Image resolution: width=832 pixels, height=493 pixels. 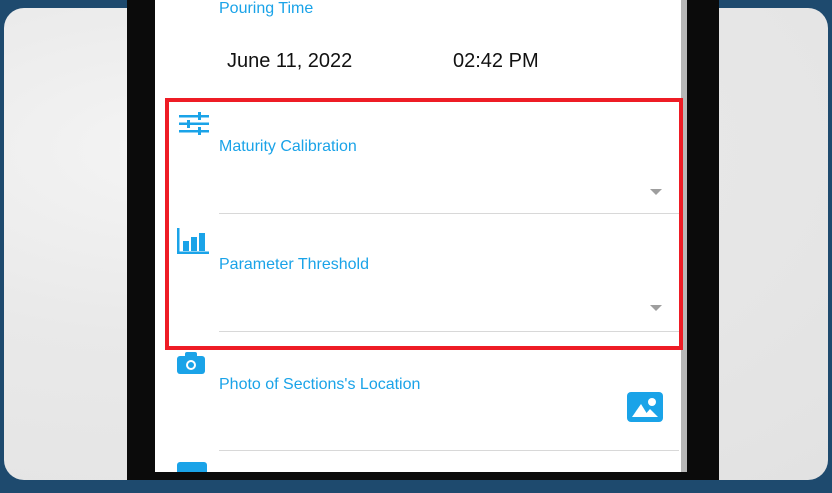 What do you see at coordinates (289, 61) in the screenshot?
I see `pouring-date: June 11, 2022` at bounding box center [289, 61].